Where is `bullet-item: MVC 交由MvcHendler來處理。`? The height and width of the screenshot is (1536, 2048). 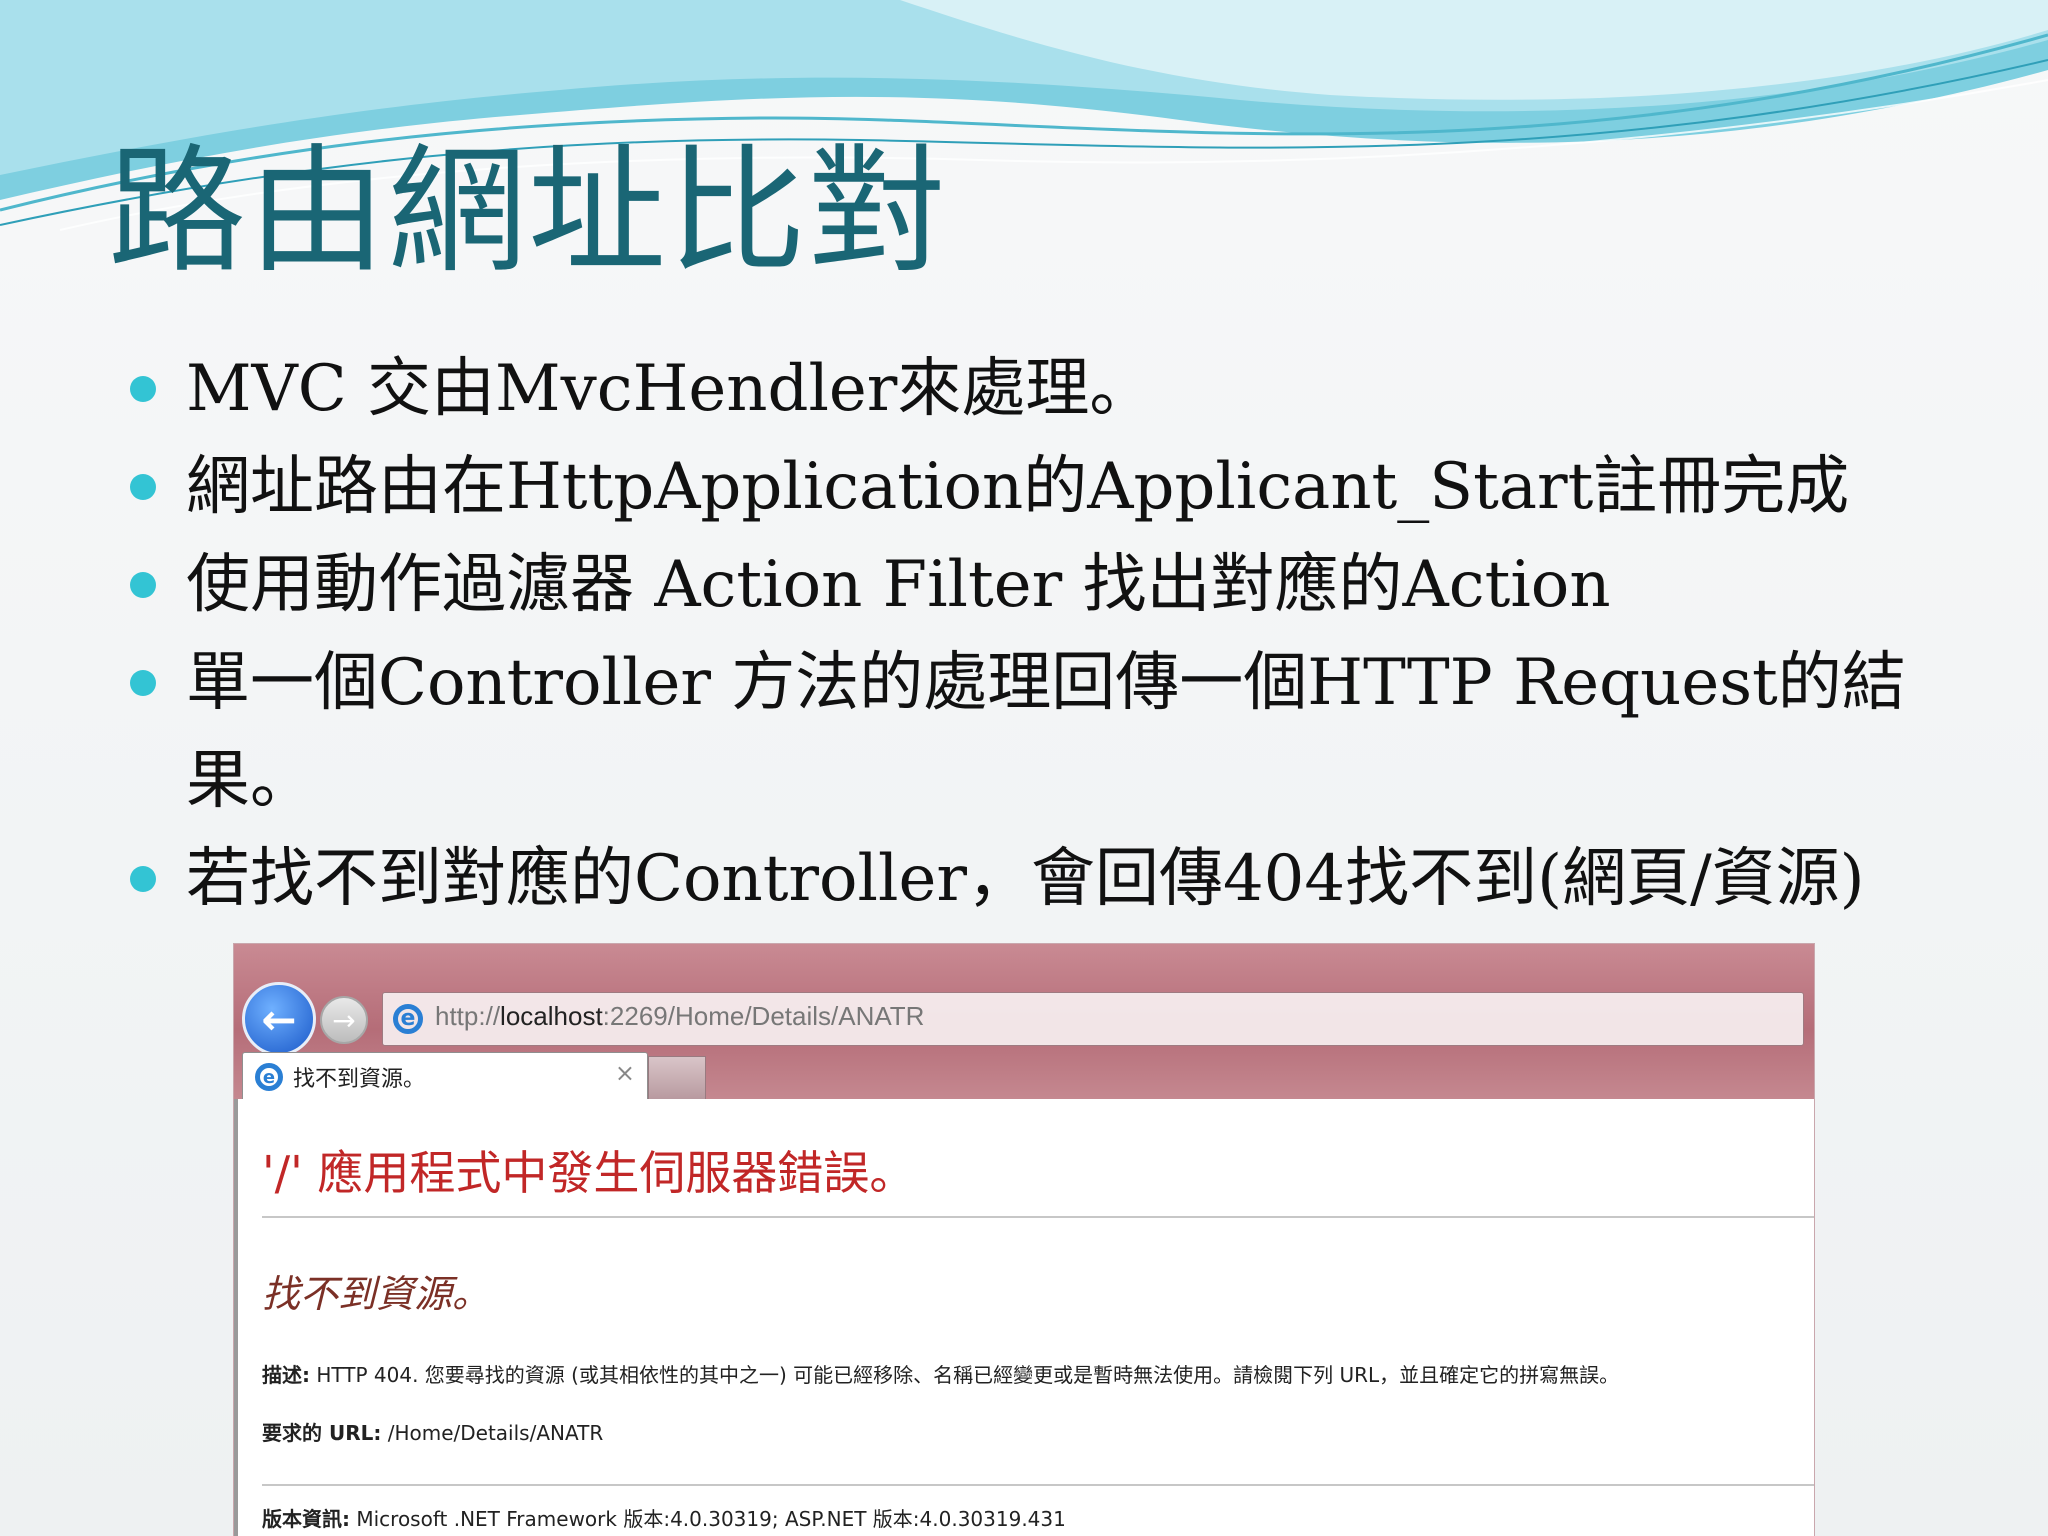 bullet-item: MVC 交由MvcHendler來處理。 is located at coordinates (1060, 389).